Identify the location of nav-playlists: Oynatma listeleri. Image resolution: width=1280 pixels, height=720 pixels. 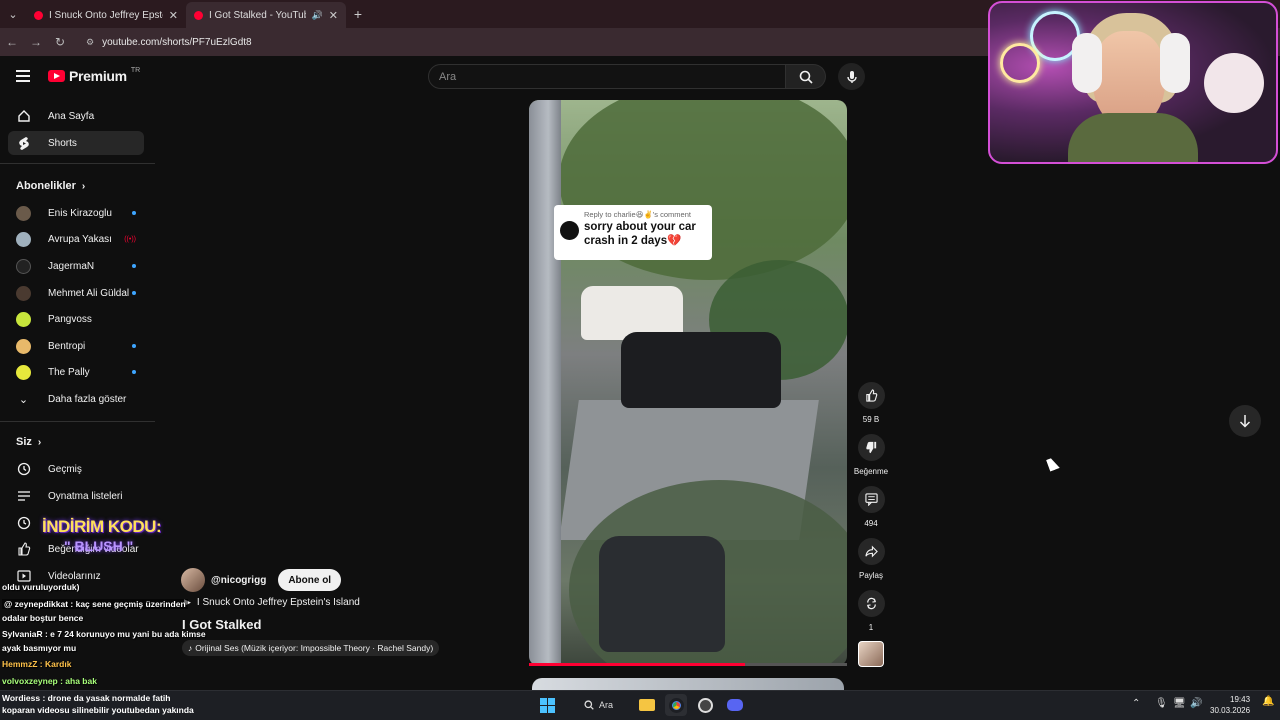
(76, 496).